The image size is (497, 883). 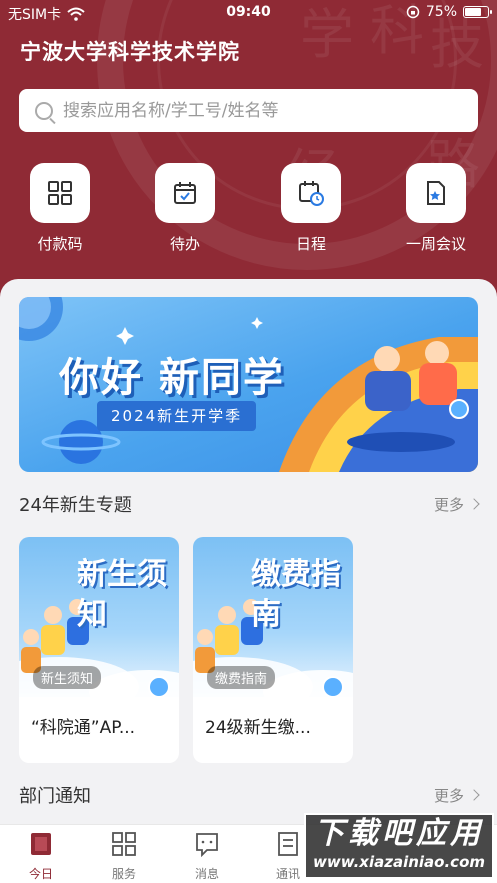 What do you see at coordinates (60, 244) in the screenshot?
I see `quick-action-label: 付款码` at bounding box center [60, 244].